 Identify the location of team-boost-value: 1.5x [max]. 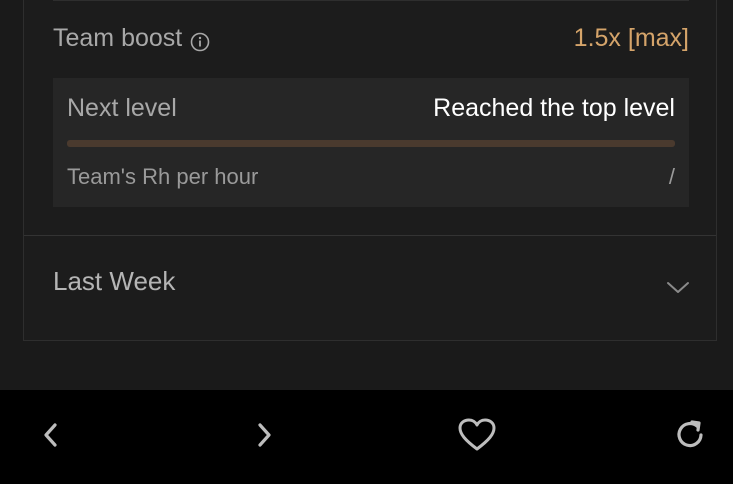
(631, 38).